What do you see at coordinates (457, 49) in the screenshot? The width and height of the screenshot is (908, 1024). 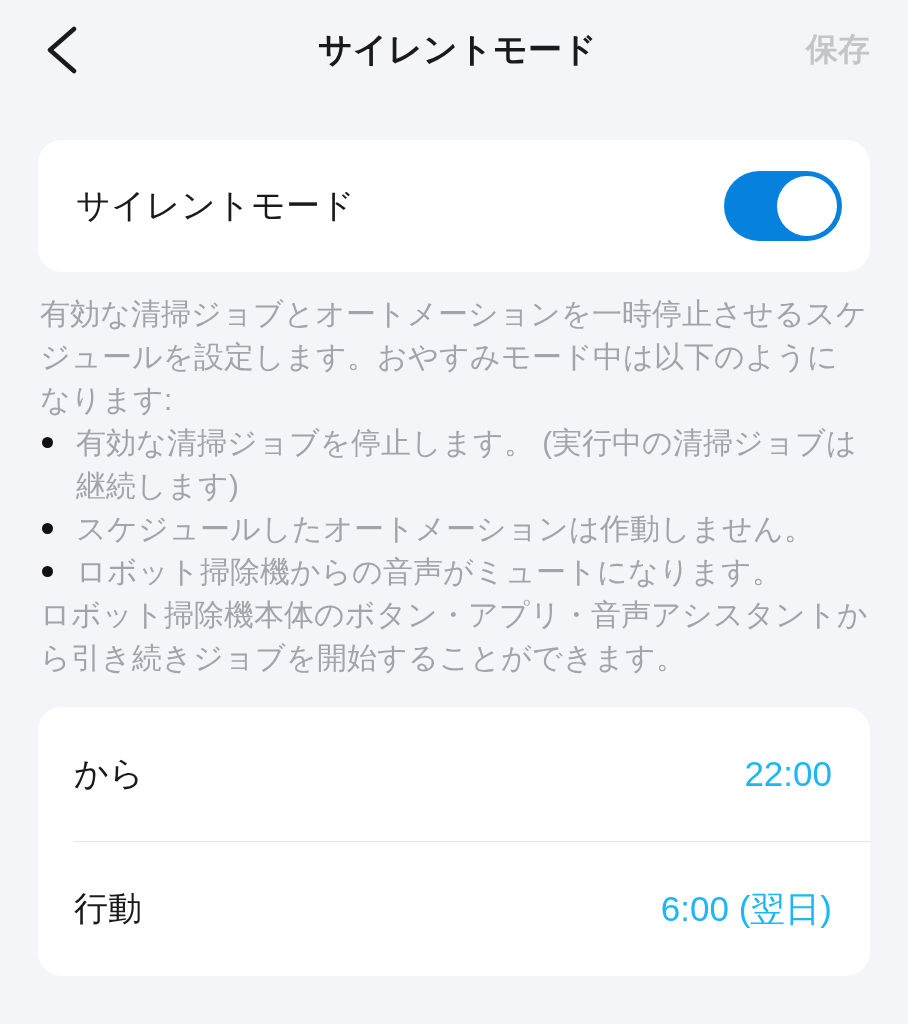 I see `page-title: サイレントモード` at bounding box center [457, 49].